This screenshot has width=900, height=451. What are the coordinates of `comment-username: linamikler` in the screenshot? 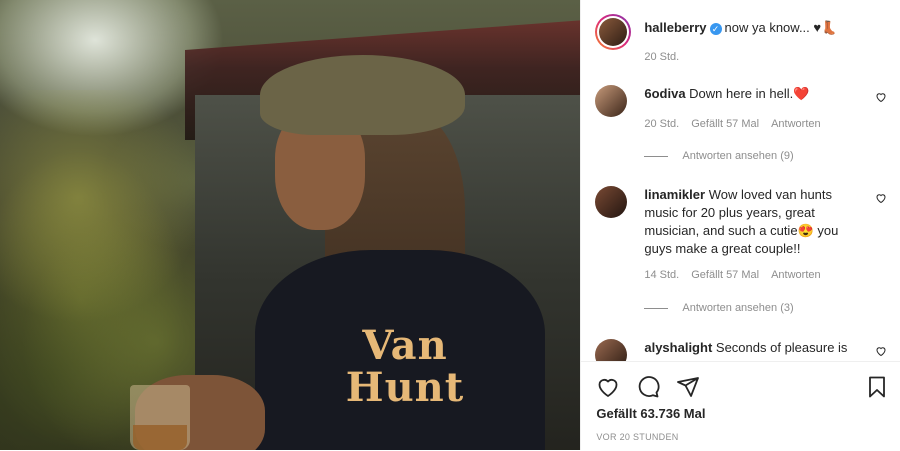 It's located at (674, 194).